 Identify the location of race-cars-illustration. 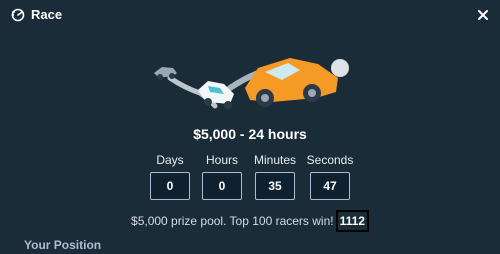
(251, 83).